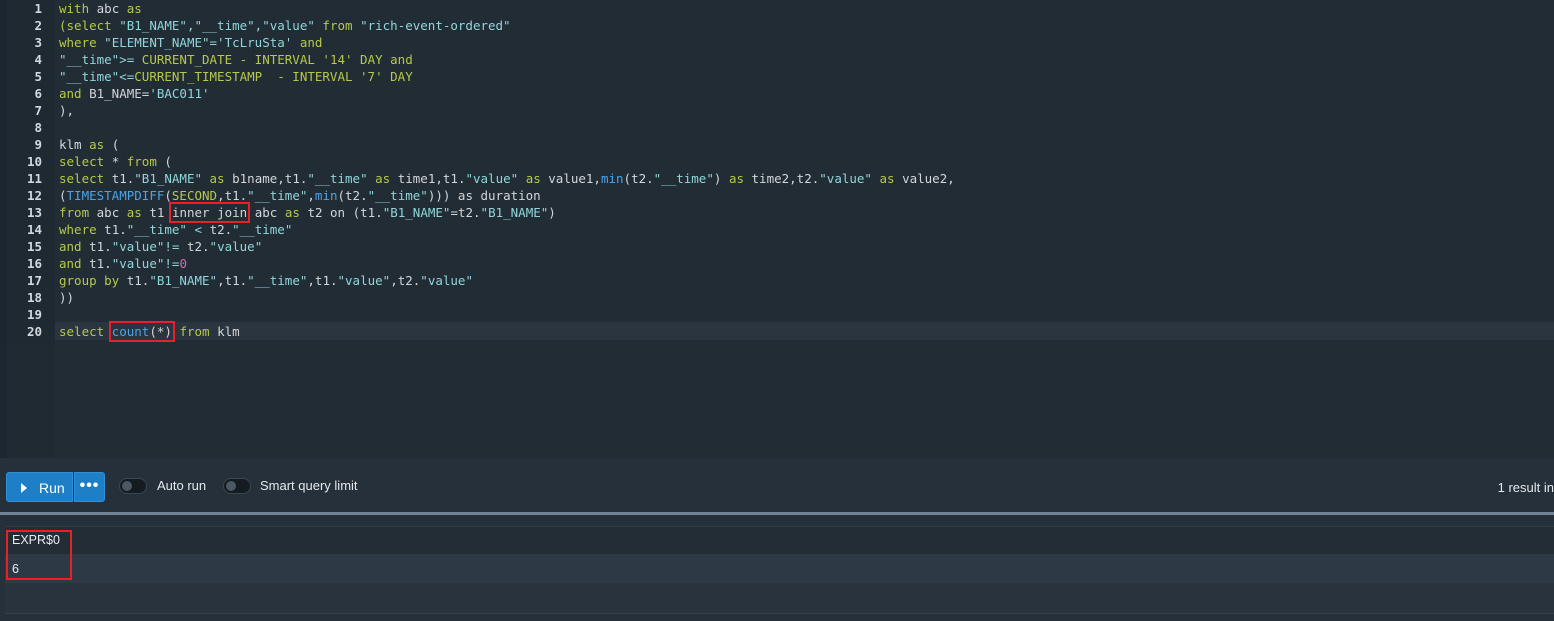 This screenshot has width=1554, height=621. Describe the element at coordinates (779, 568) in the screenshot. I see `table-row` at that location.